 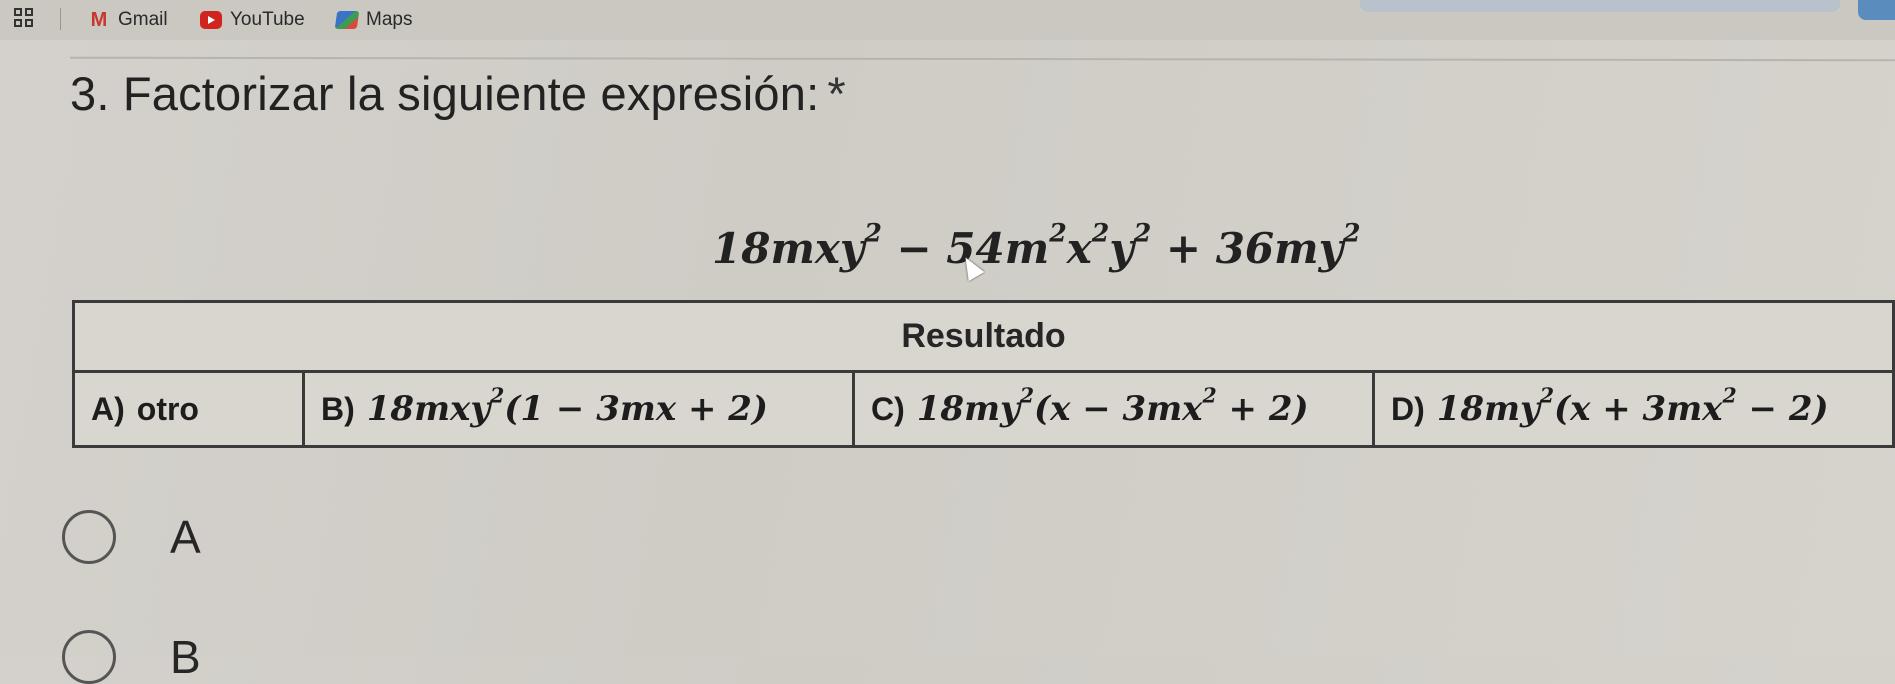 I want to click on table-cell-c: C) 18my2(x − 3mx2 + 2), so click(x=1115, y=409).